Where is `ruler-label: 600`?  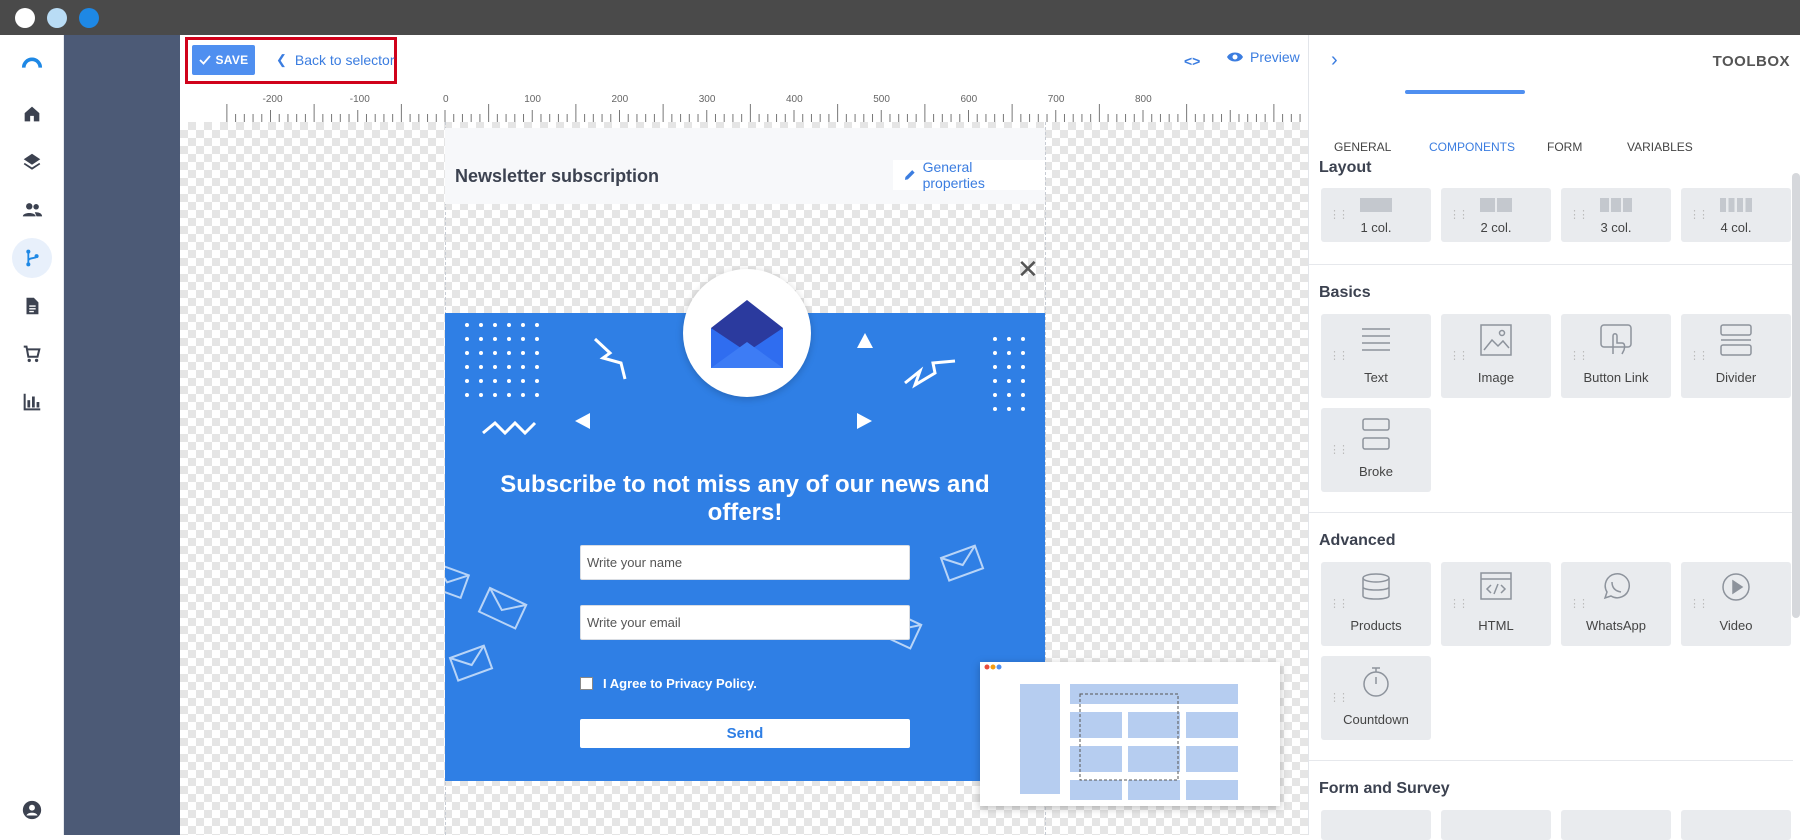 ruler-label: 600 is located at coordinates (969, 99).